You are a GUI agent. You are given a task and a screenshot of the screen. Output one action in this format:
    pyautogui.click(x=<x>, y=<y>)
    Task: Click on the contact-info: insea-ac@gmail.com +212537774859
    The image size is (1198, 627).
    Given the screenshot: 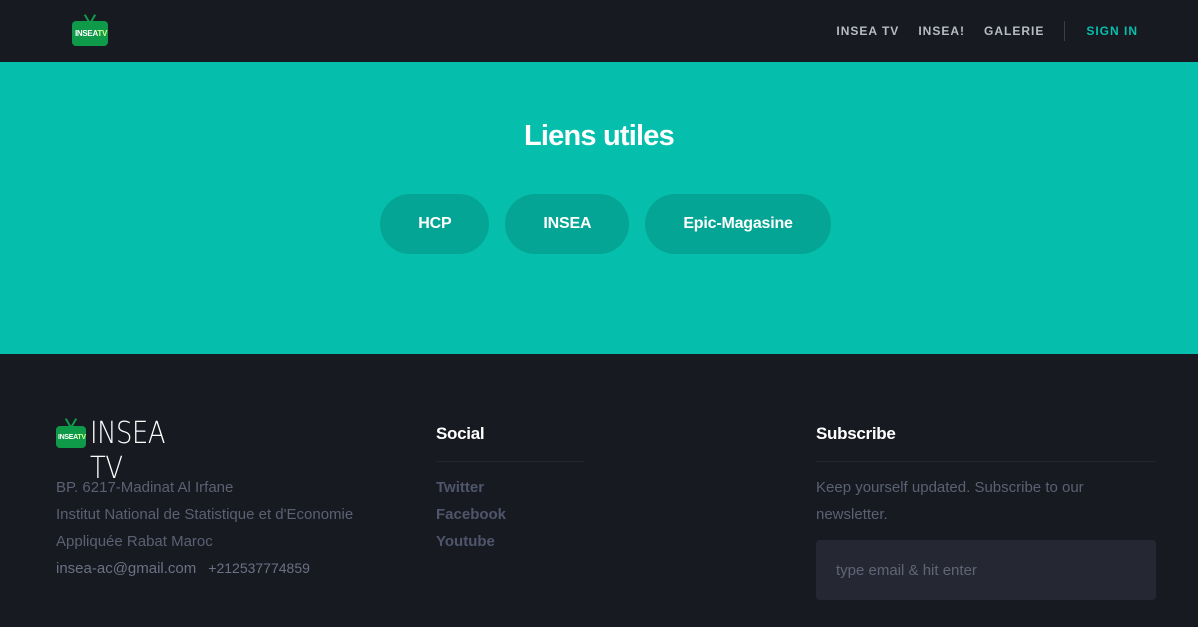 What is the action you would take?
    pyautogui.click(x=183, y=568)
    